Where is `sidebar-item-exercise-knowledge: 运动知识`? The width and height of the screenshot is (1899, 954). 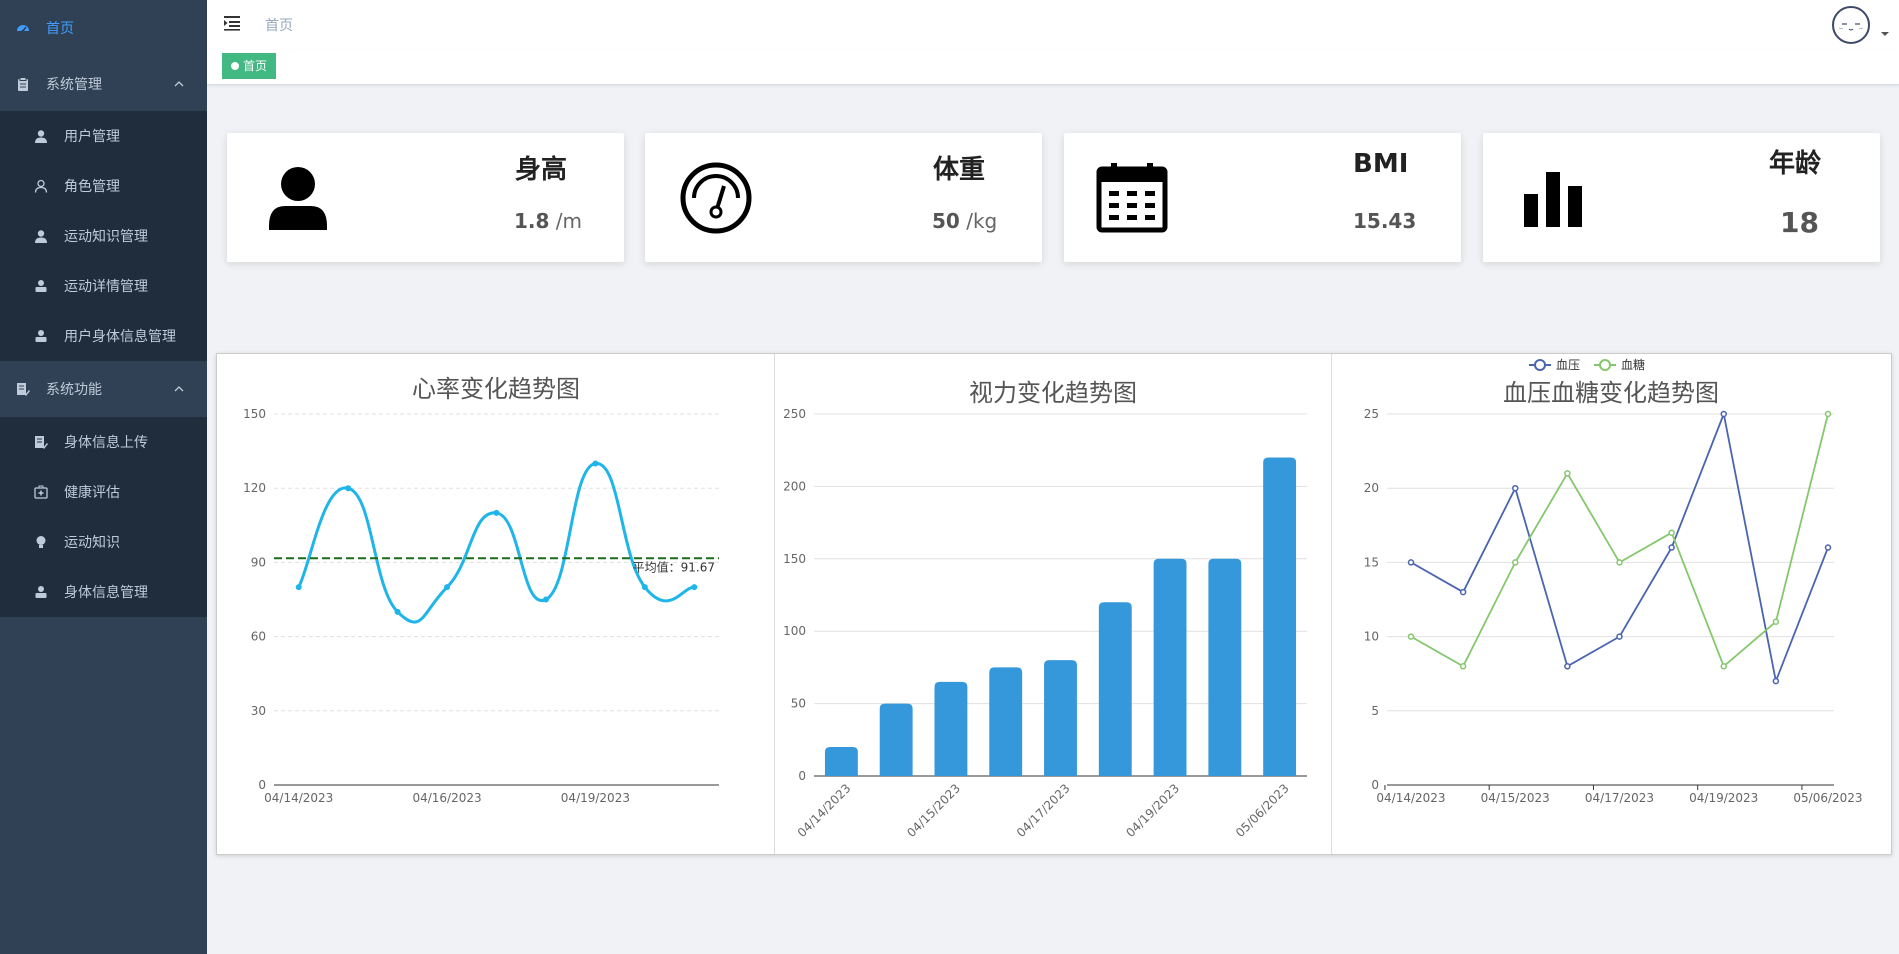 sidebar-item-exercise-knowledge: 运动知识 is located at coordinates (103, 542).